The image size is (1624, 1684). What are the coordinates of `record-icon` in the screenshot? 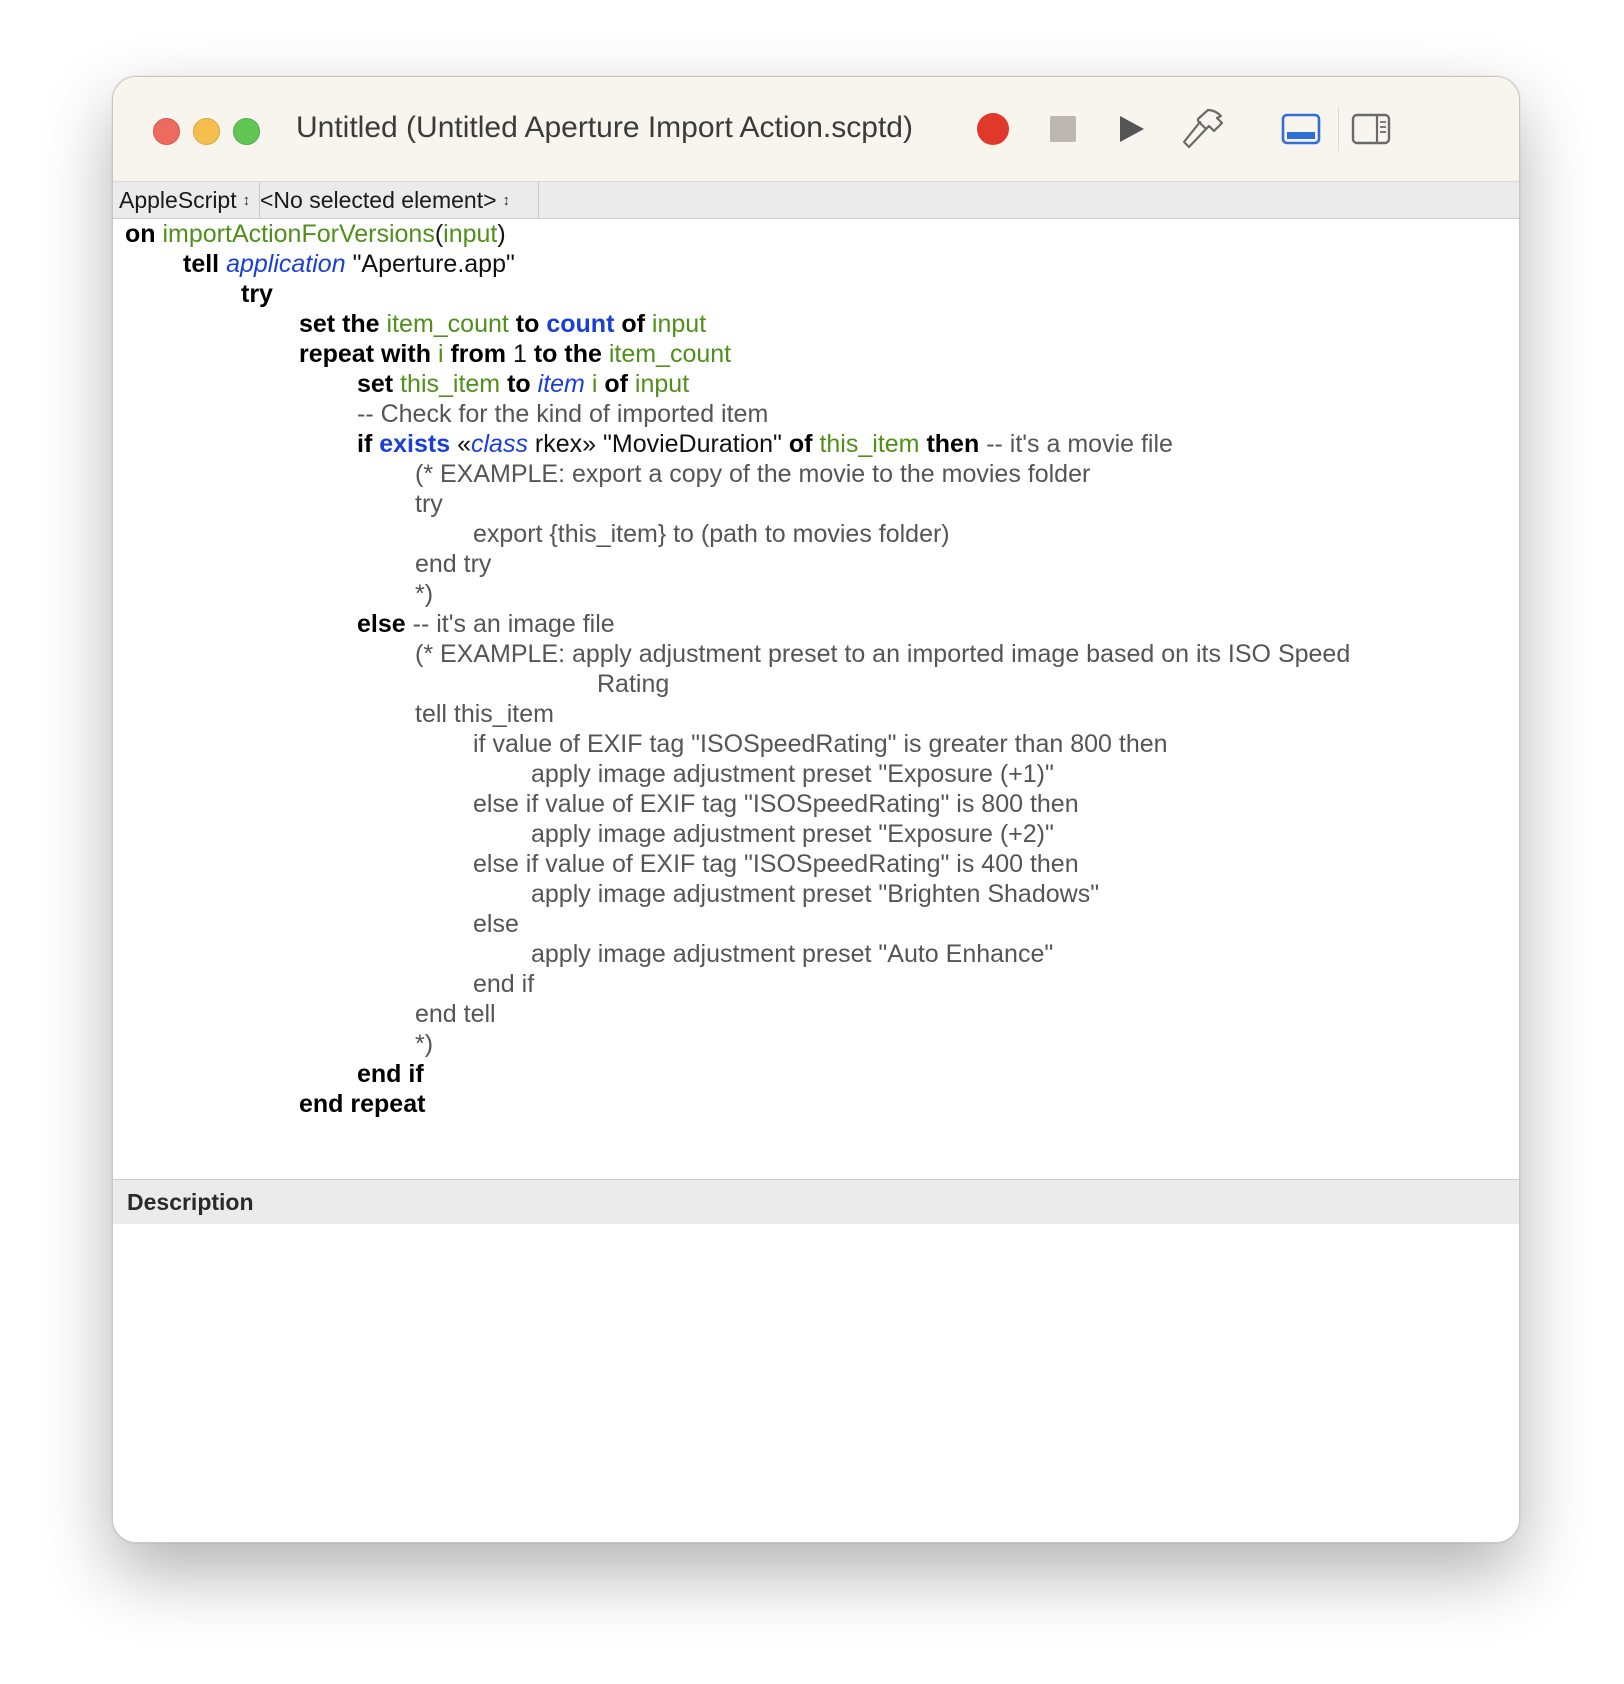 It's located at (993, 129).